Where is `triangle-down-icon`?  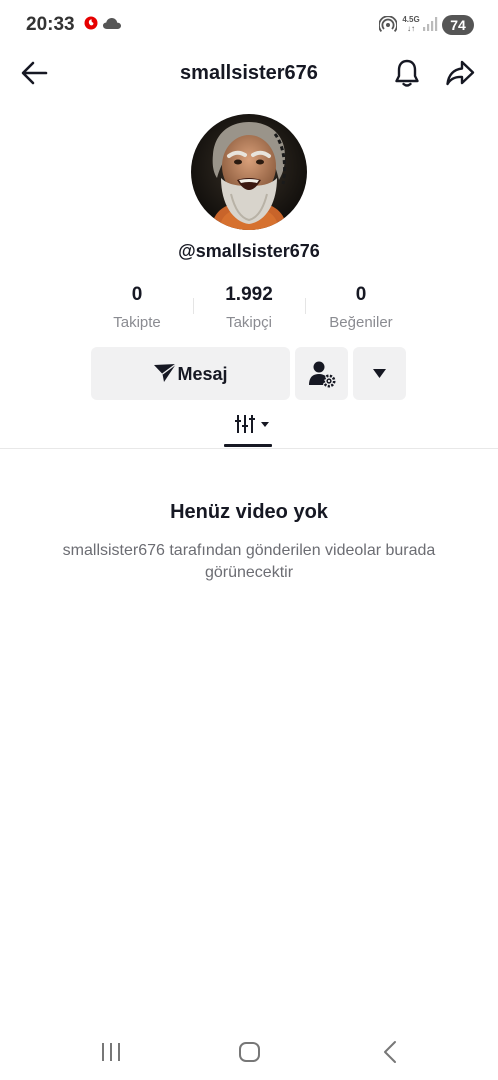
triangle-down-icon is located at coordinates (379, 373).